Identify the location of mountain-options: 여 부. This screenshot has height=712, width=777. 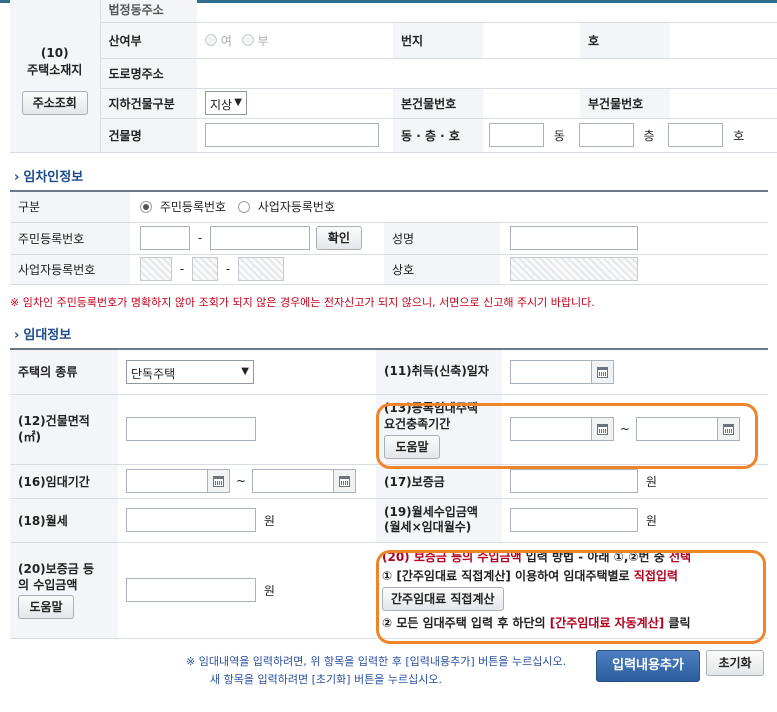
(295, 40).